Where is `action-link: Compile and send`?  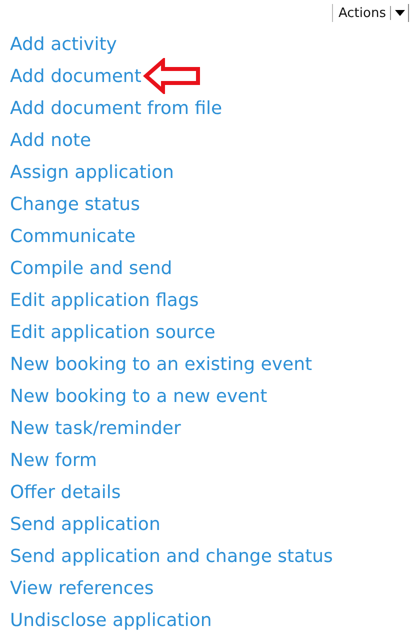 action-link: Compile and send is located at coordinates (91, 268).